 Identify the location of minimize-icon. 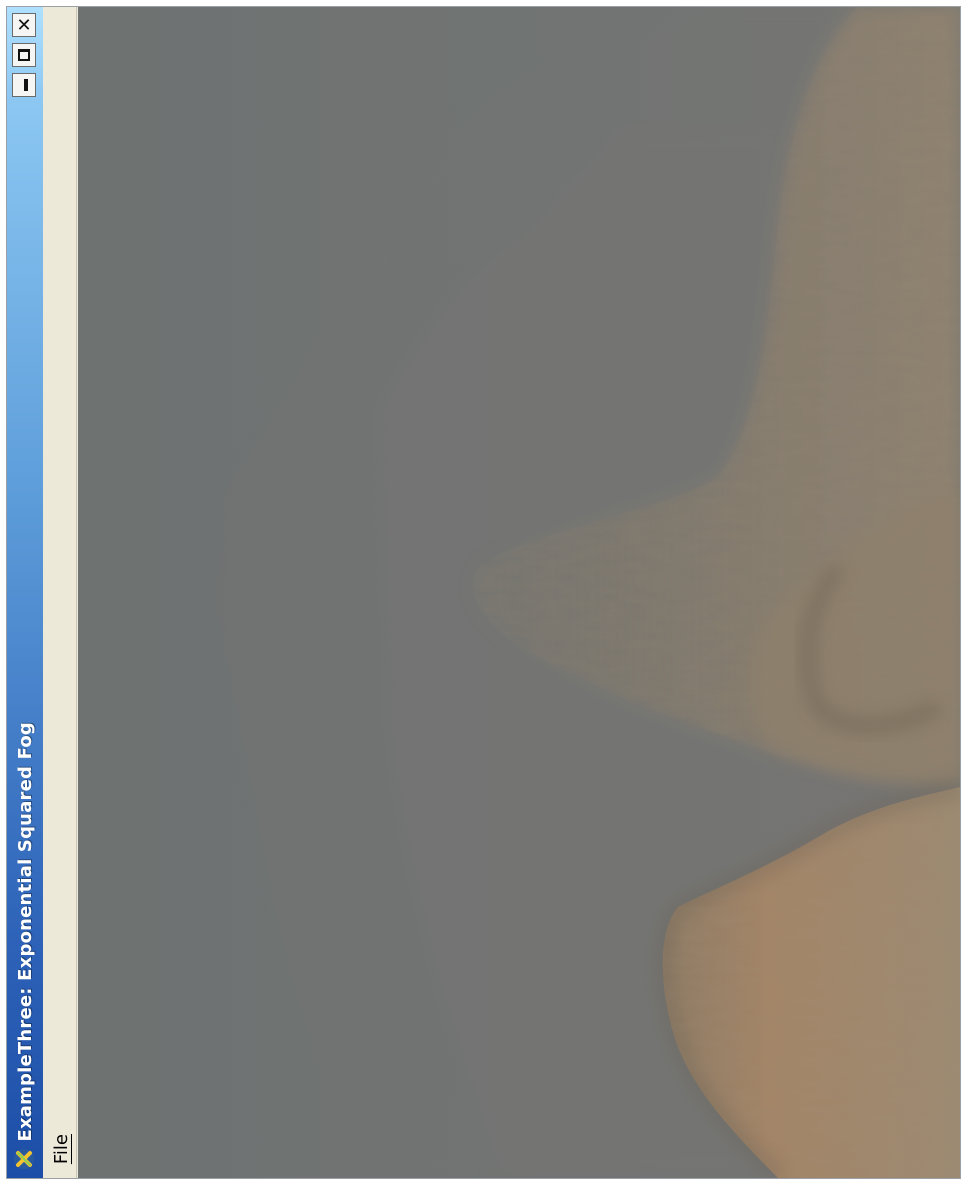
(26, 85).